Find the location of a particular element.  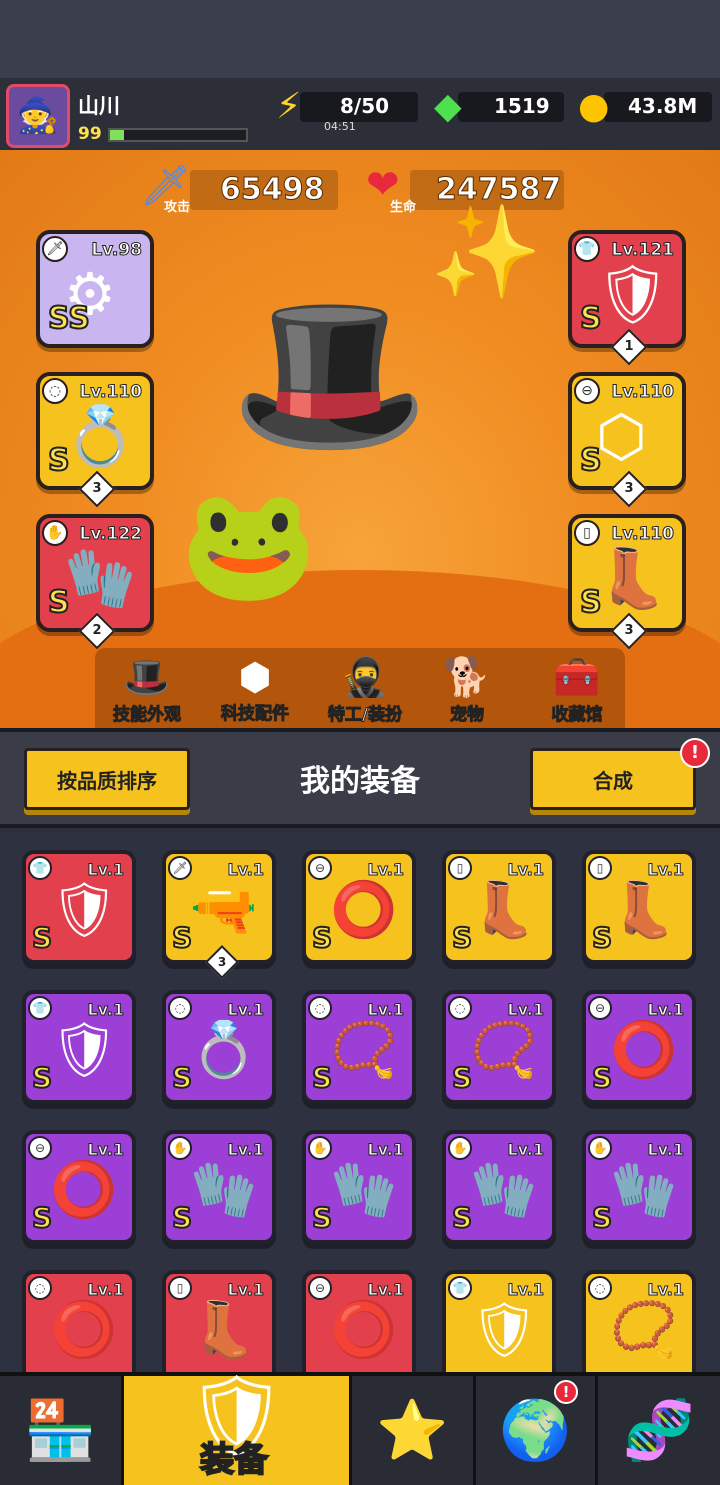

slot-star-count: 2 is located at coordinates (97, 630).